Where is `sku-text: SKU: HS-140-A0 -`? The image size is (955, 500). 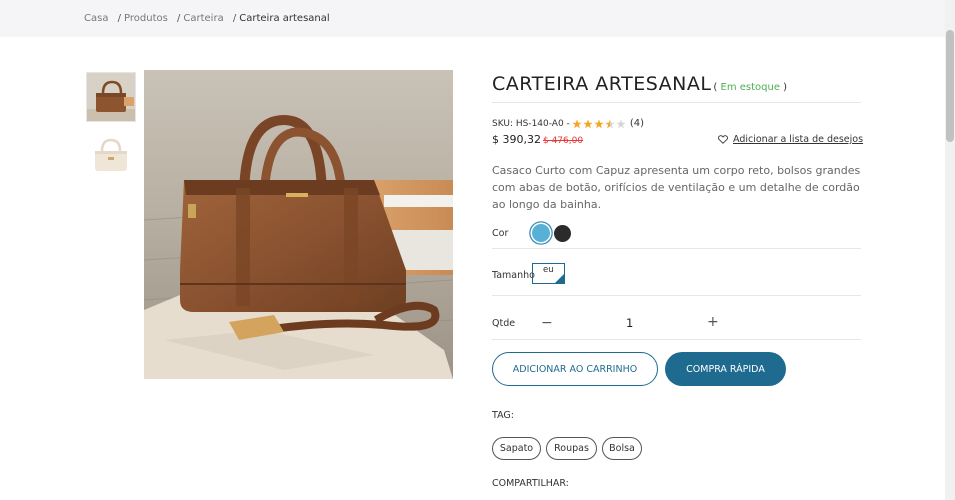
sku-text: SKU: HS-140-A0 - is located at coordinates (531, 123).